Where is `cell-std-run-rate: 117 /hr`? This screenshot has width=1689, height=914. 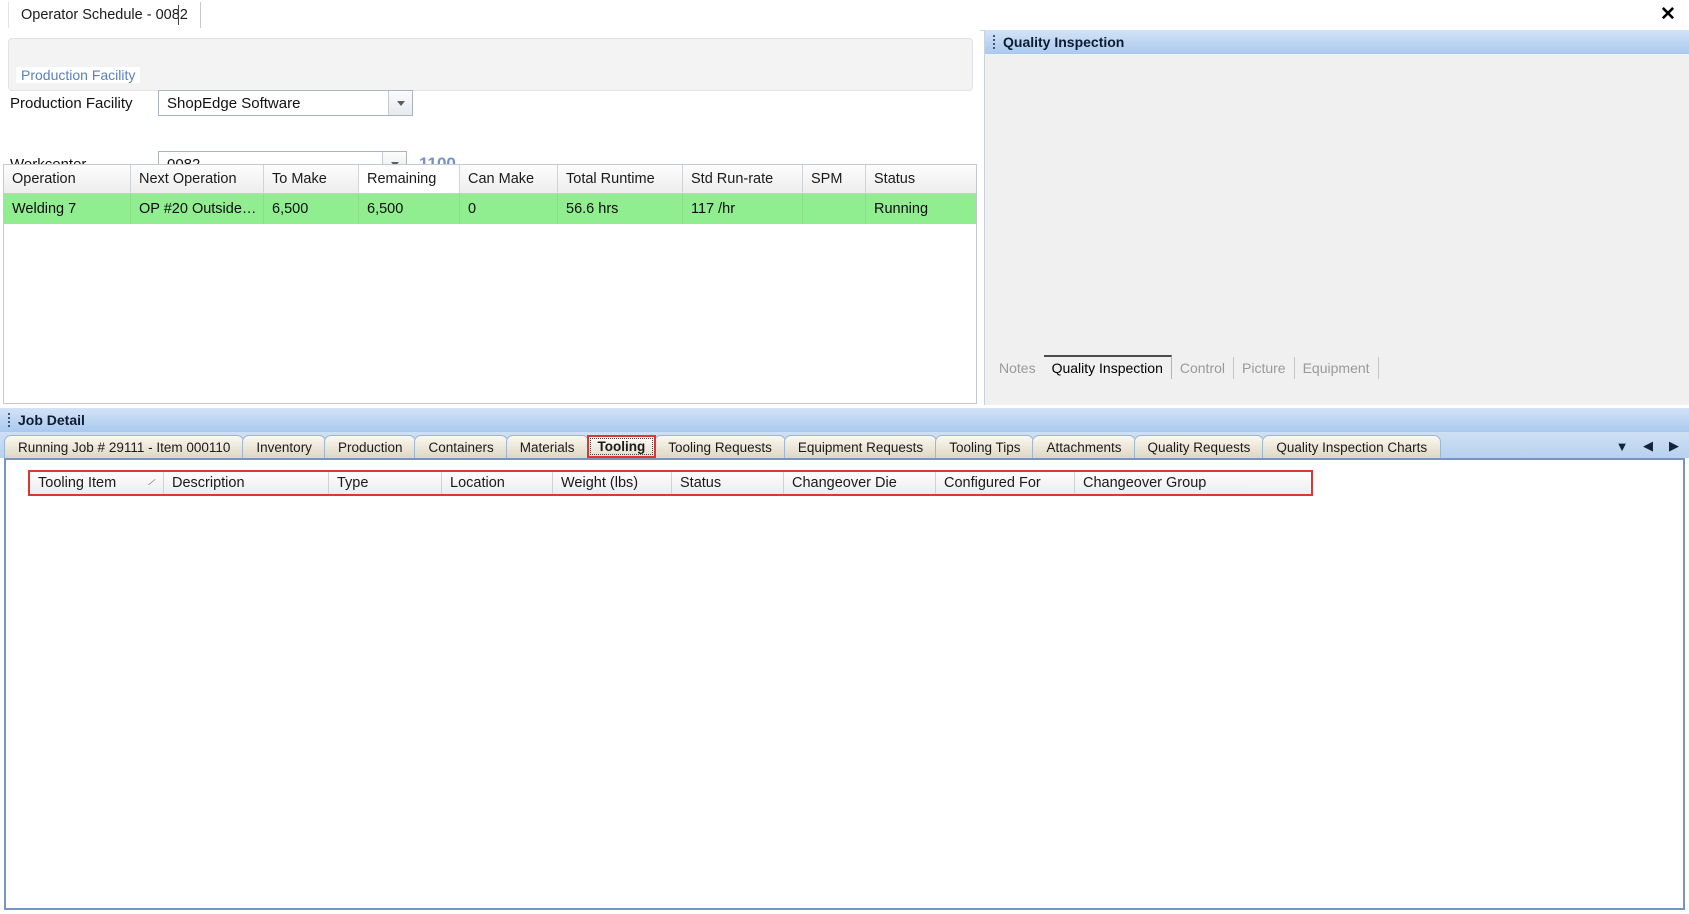 cell-std-run-rate: 117 /hr is located at coordinates (743, 209).